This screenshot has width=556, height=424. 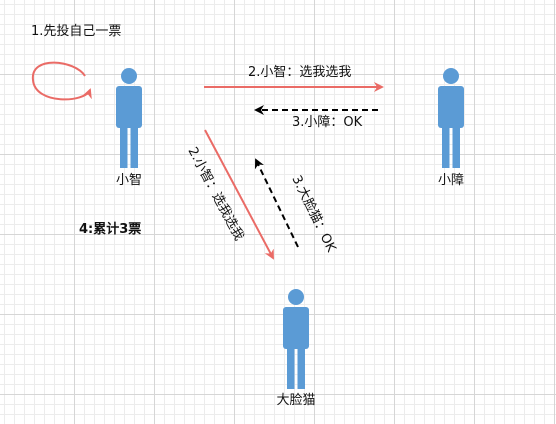 I want to click on node-label-xiaozhang: 小障, so click(x=451, y=180).